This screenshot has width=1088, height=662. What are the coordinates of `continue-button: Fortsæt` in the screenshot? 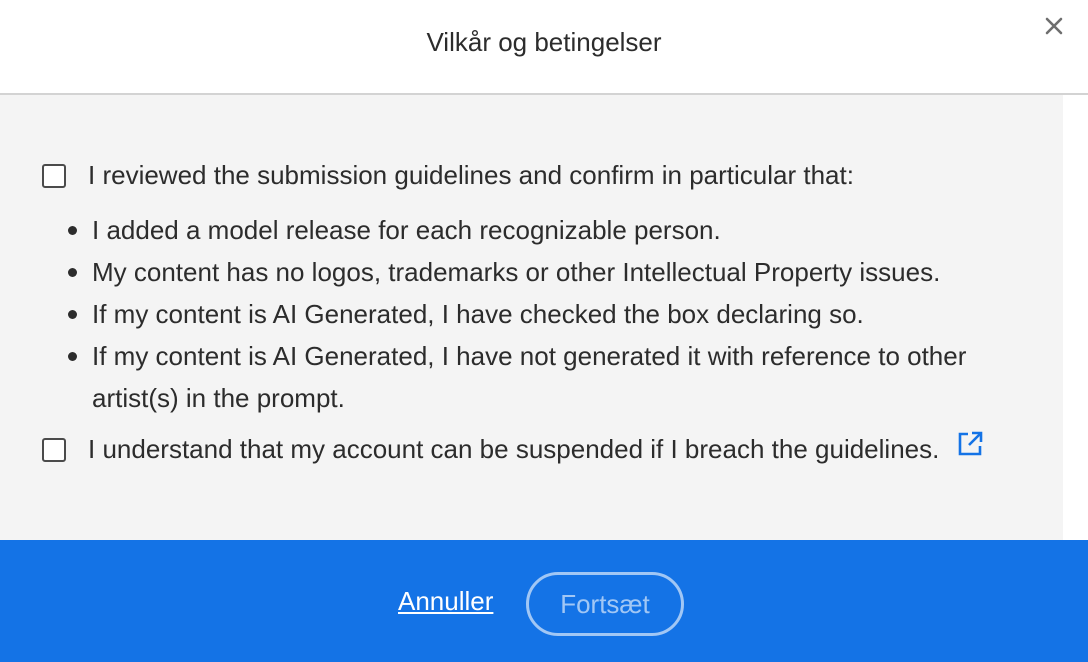 It's located at (605, 604).